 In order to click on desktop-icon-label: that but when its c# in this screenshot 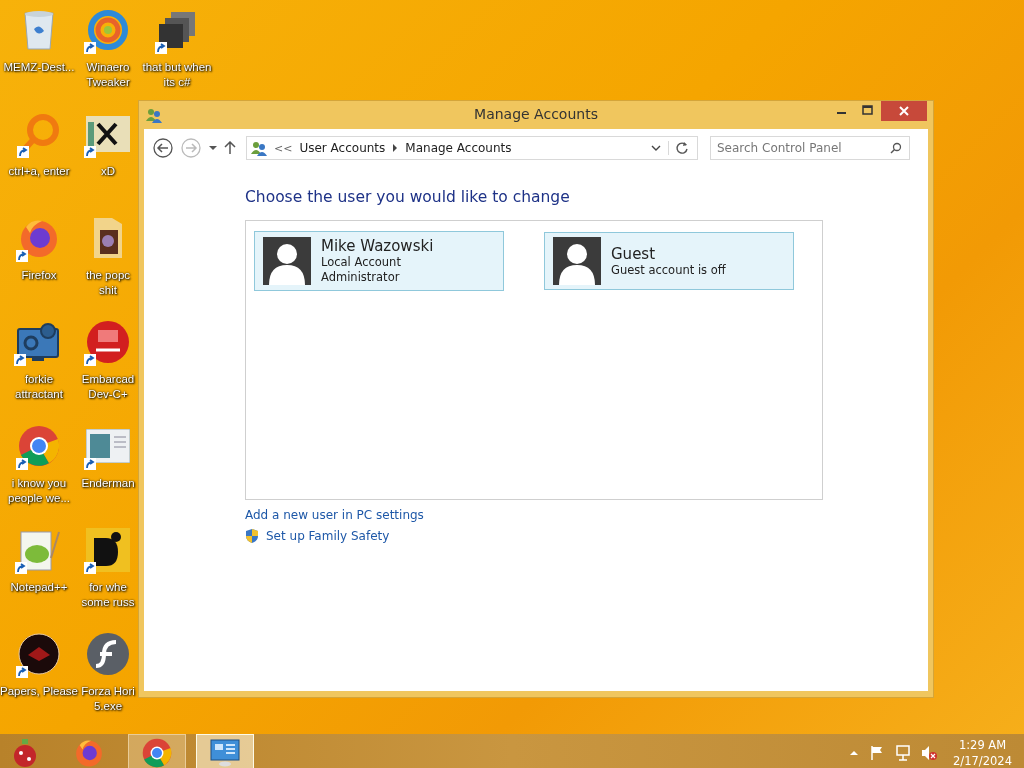, I will do `click(177, 75)`.